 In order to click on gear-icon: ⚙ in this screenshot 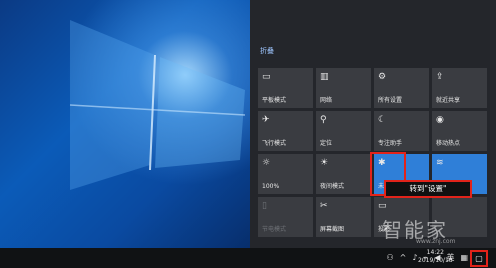, I will do `click(382, 77)`.